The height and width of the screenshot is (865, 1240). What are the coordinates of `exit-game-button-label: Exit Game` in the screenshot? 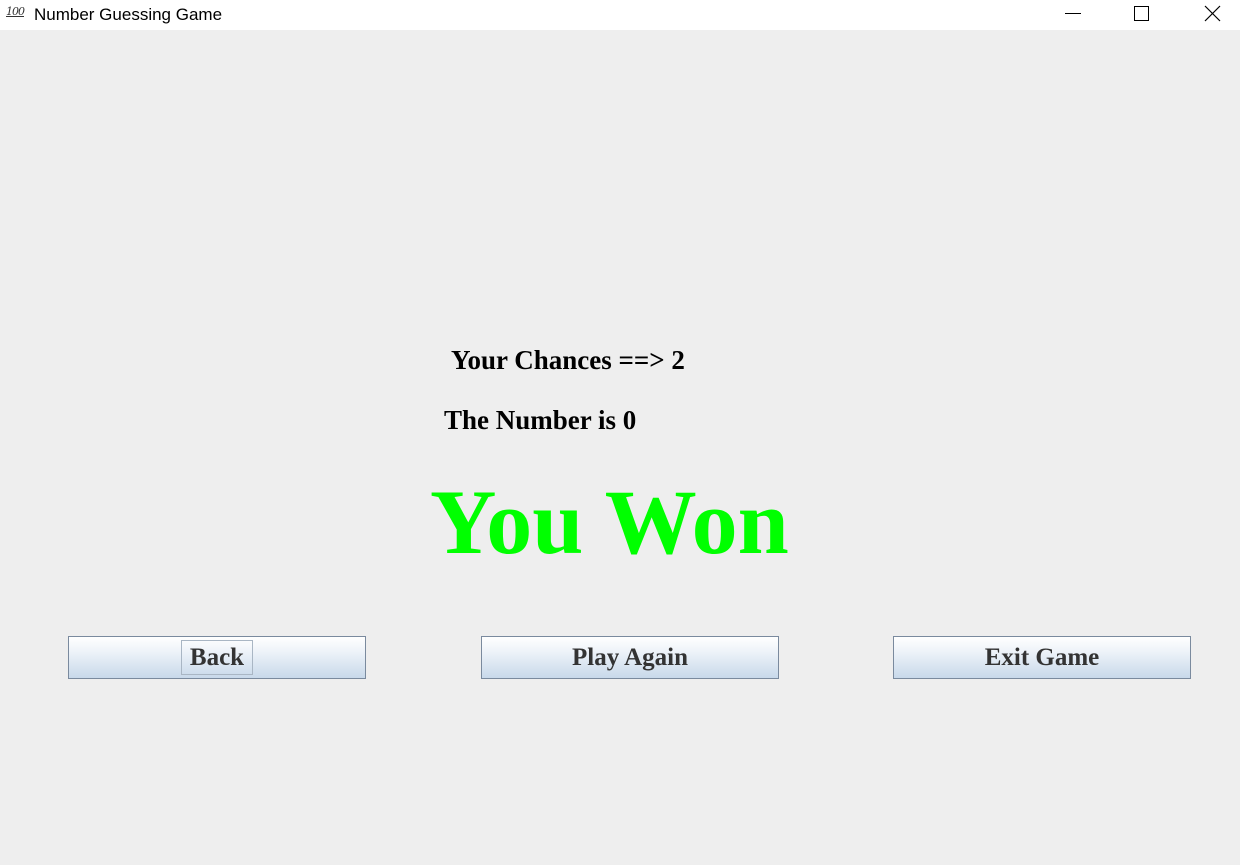 It's located at (1042, 657).